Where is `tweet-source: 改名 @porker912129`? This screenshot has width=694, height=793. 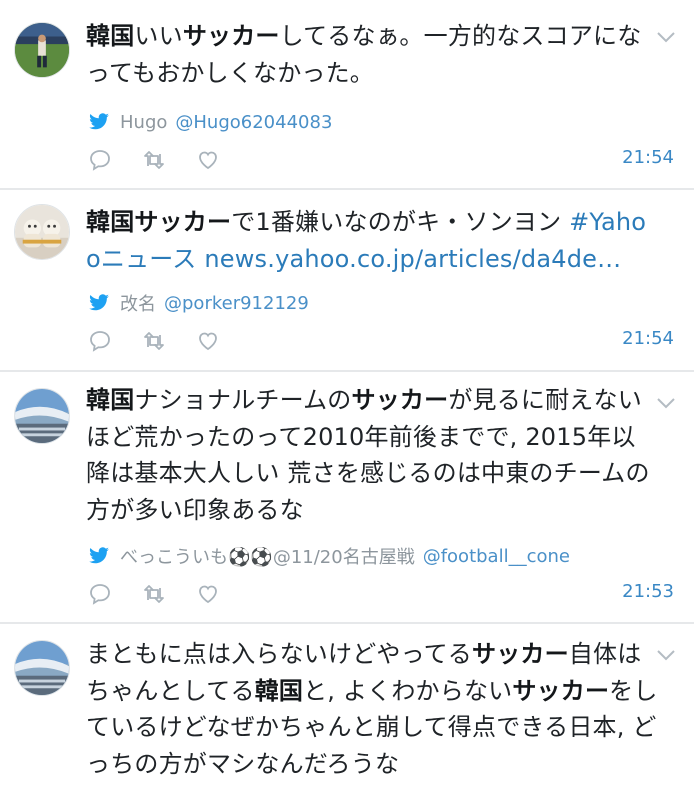 tweet-source: 改名 @porker912129 is located at coordinates (198, 303).